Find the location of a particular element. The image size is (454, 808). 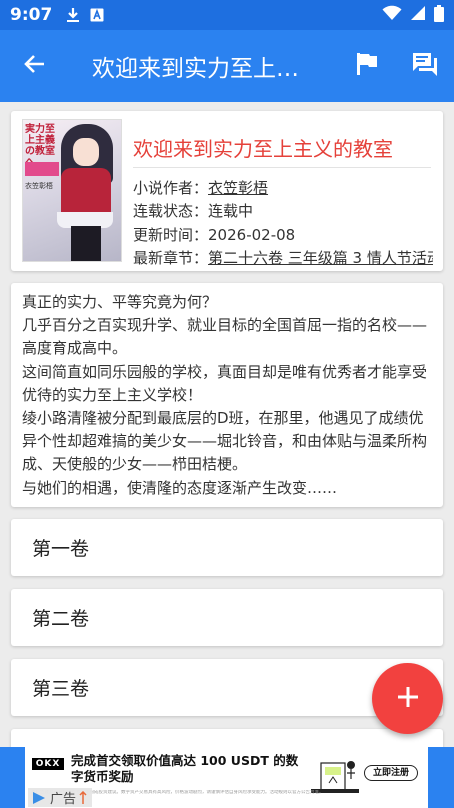

status-bar: 9:07 is located at coordinates (227, 15).